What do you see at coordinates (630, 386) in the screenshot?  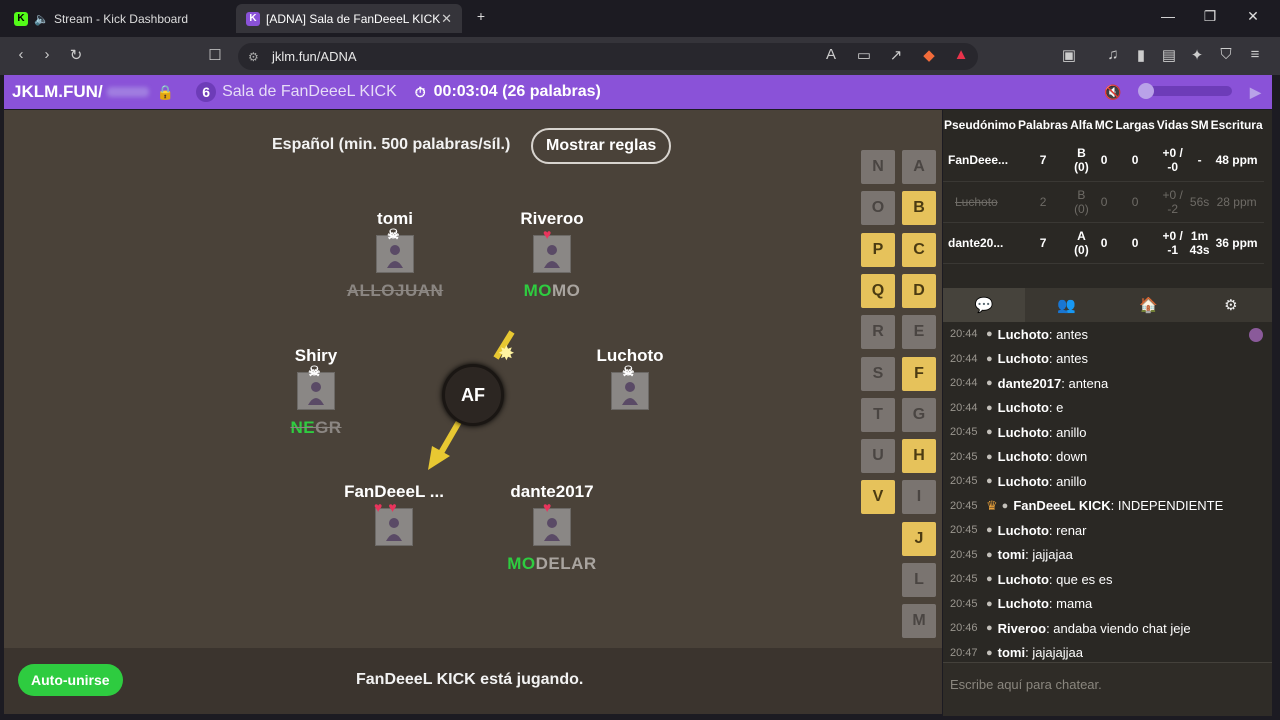 I see `avatar: ☠` at bounding box center [630, 386].